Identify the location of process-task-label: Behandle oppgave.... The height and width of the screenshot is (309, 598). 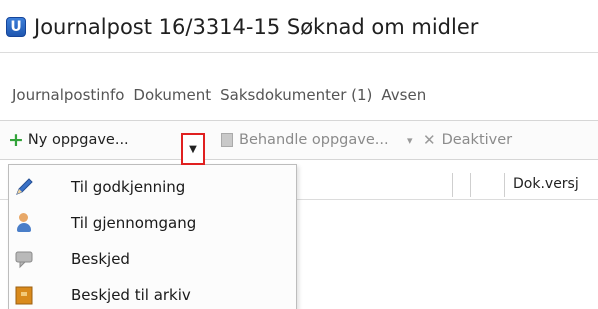
(314, 140).